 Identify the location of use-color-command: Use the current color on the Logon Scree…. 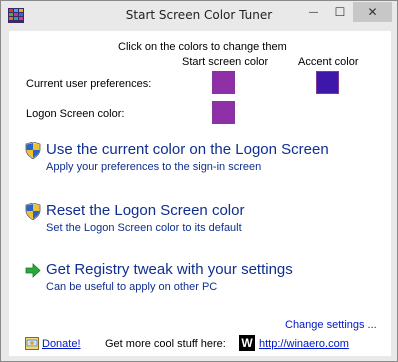
(200, 161).